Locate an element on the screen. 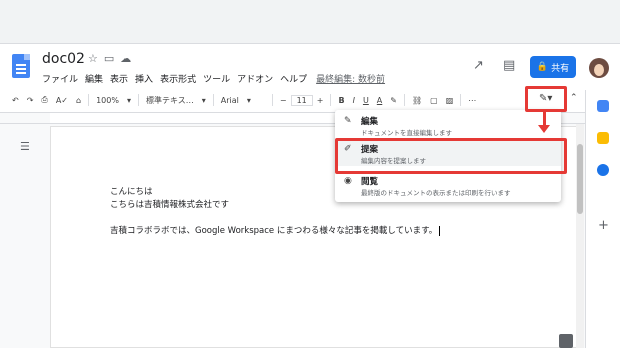 This screenshot has height=348, width=620. highlight-box-mode-button is located at coordinates (546, 99).